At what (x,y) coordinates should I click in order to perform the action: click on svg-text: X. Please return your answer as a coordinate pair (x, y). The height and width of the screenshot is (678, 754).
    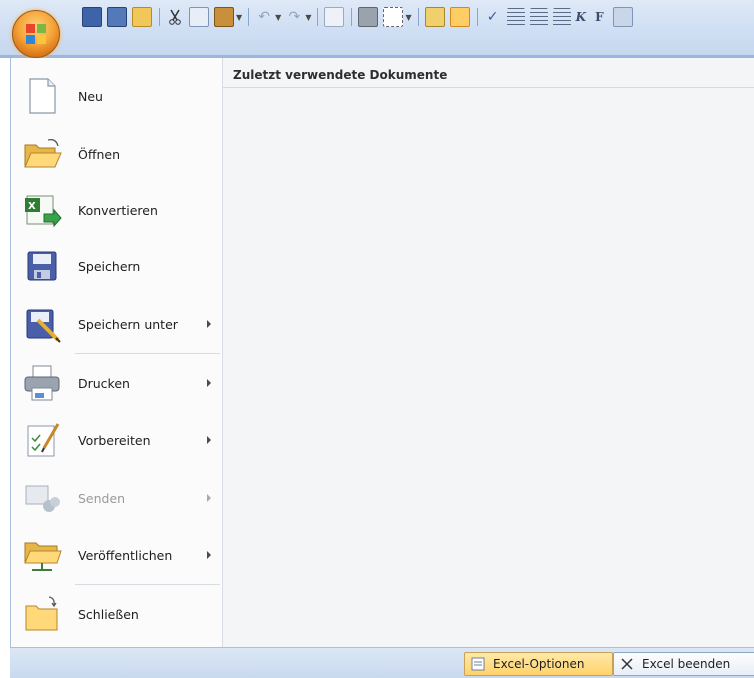
    Looking at the image, I should click on (32, 206).